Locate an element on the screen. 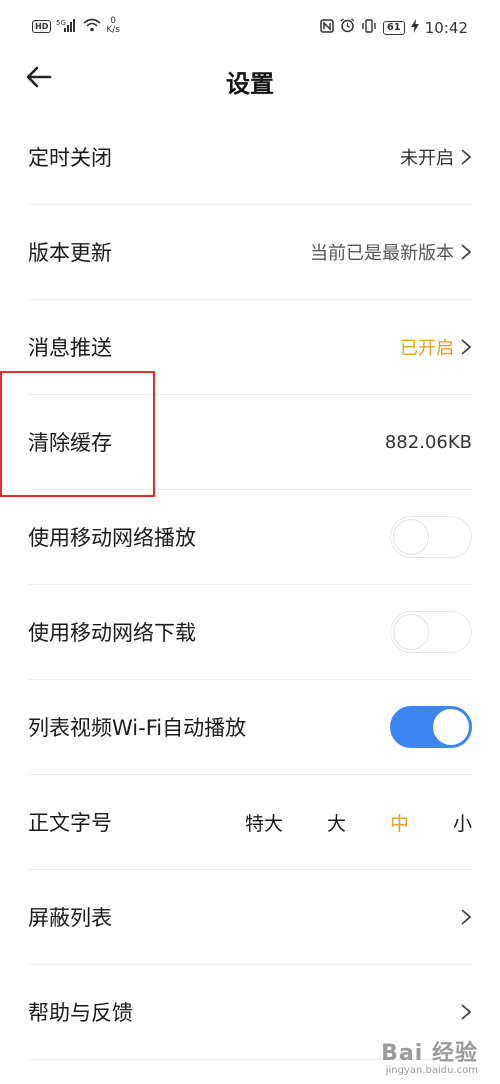  setting-label: 清除缓存 is located at coordinates (70, 443).